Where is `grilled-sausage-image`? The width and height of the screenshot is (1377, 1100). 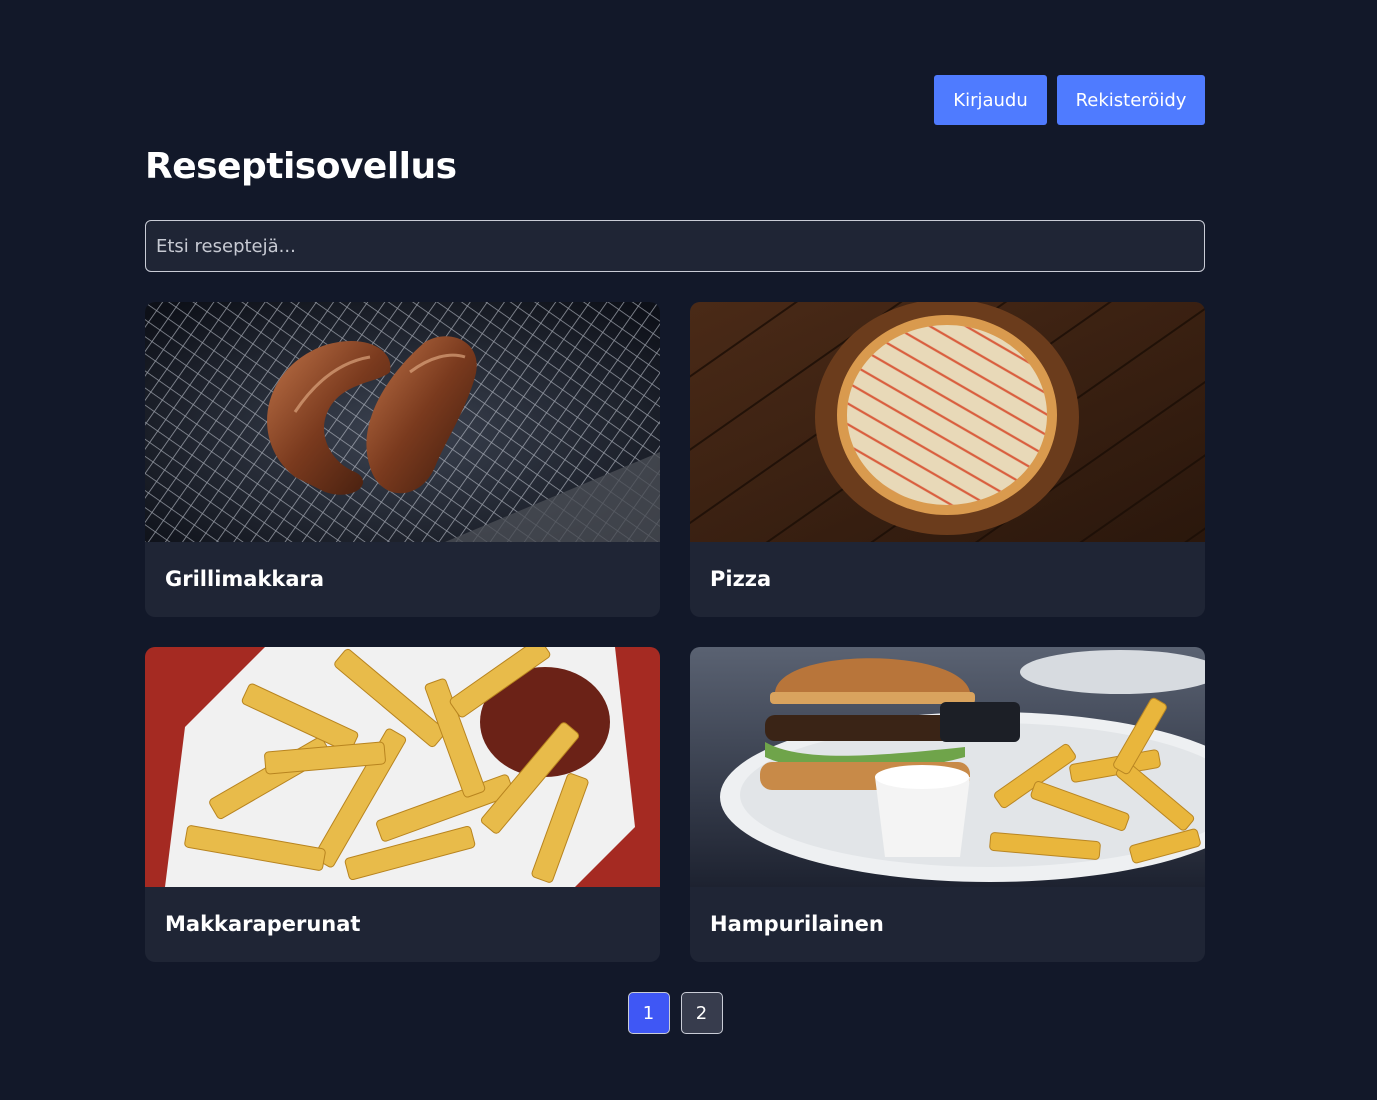
grilled-sausage-image is located at coordinates (402, 422).